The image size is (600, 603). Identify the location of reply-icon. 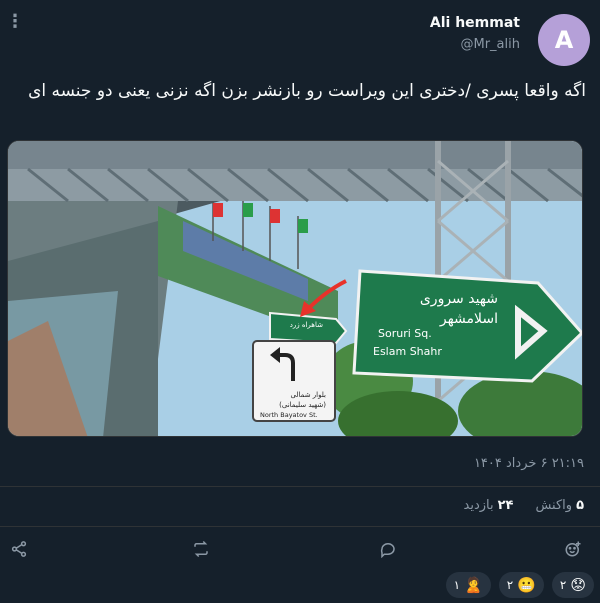
(388, 549).